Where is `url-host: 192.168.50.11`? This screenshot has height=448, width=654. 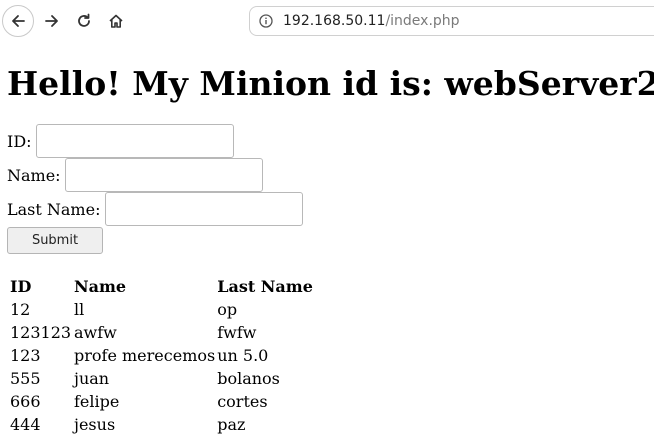 url-host: 192.168.50.11 is located at coordinates (334, 21).